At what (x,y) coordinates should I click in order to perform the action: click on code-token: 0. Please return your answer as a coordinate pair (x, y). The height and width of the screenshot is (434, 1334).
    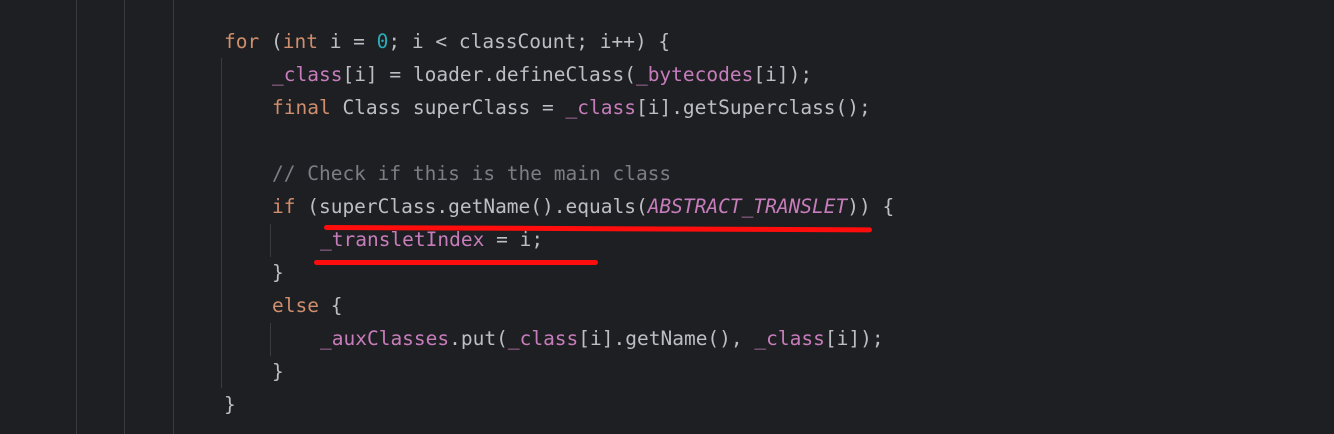
    Looking at the image, I should click on (382, 41).